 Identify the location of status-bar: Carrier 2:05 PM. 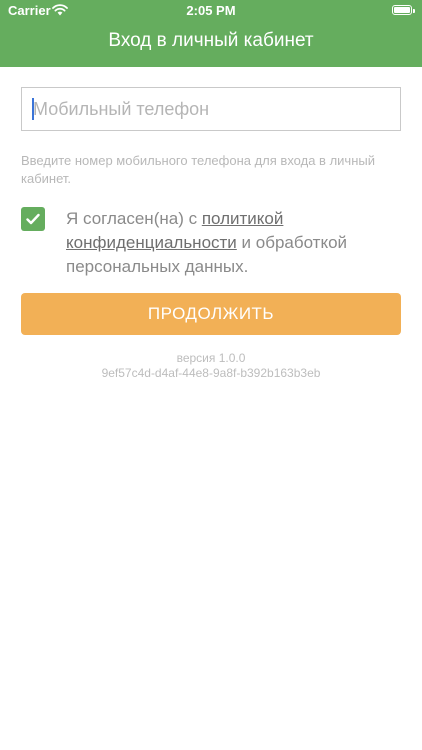
(211, 11).